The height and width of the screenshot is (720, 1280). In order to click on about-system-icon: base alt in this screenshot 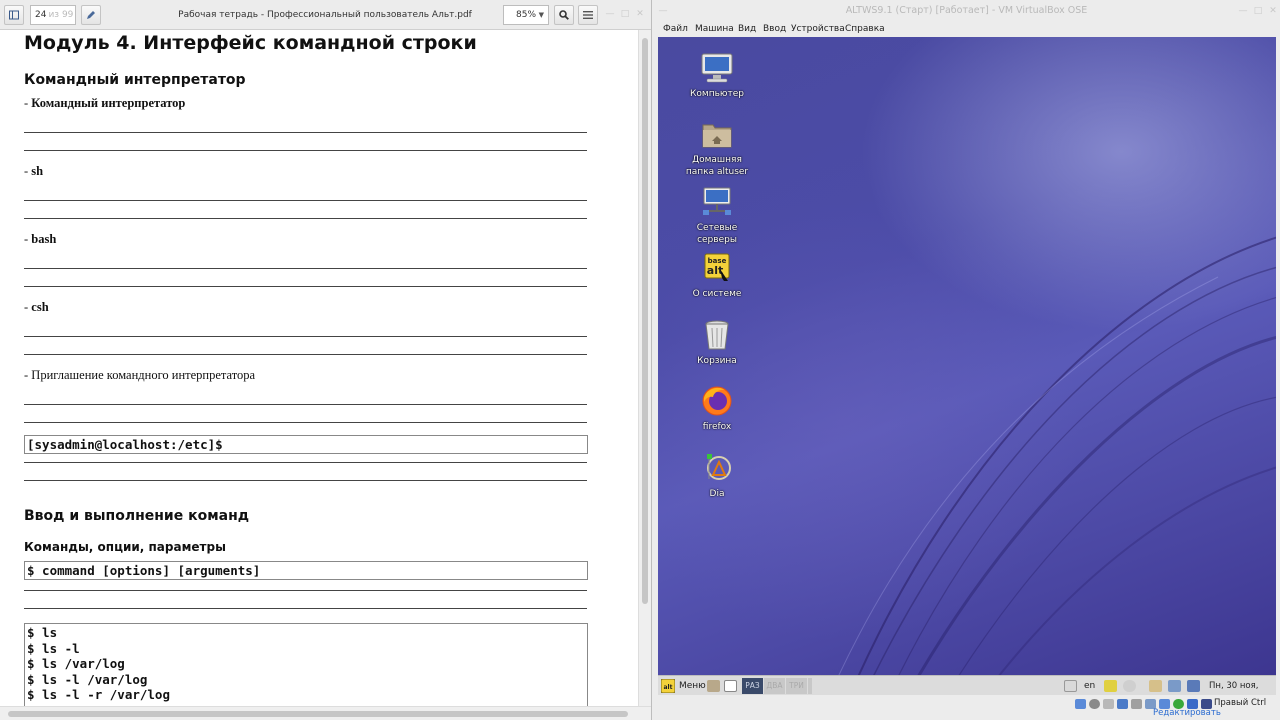, I will do `click(717, 268)`.